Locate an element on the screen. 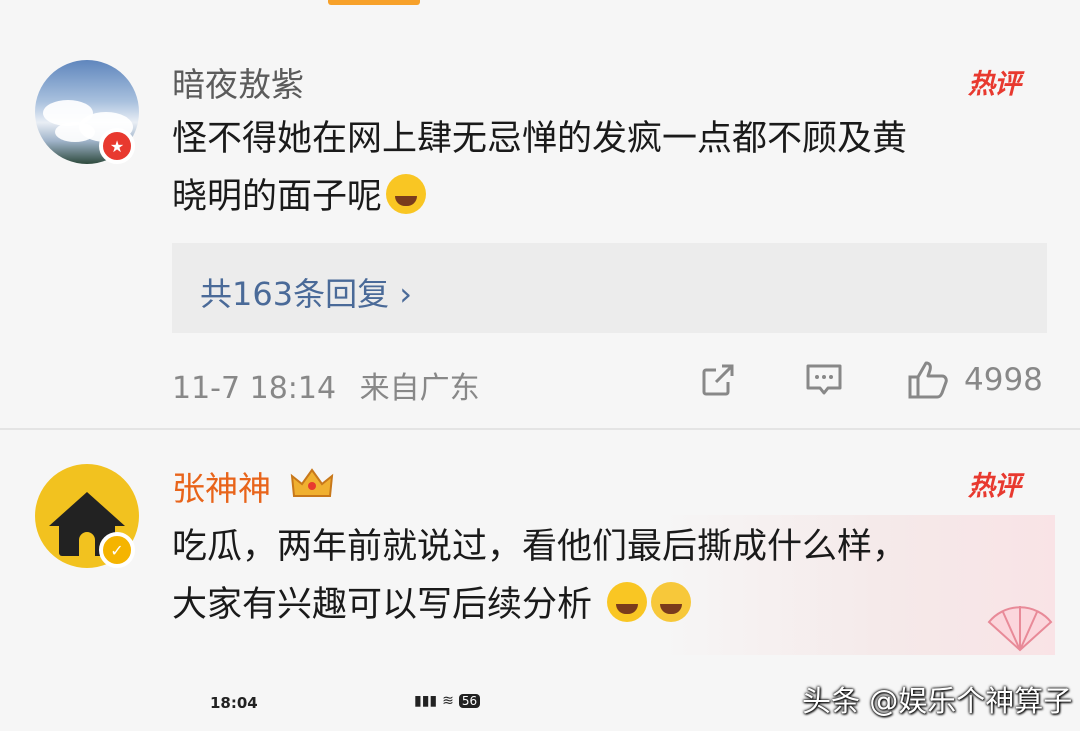 The image size is (1080, 731). status-bar-icons: ▮▮▮ ≋ 56 is located at coordinates (447, 701).